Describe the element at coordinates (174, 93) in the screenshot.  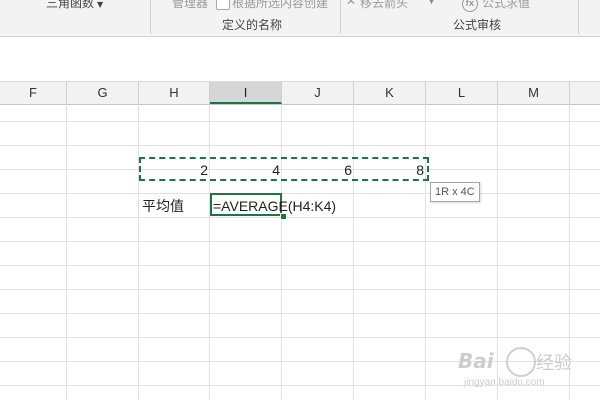
I see `column-header-h: H` at that location.